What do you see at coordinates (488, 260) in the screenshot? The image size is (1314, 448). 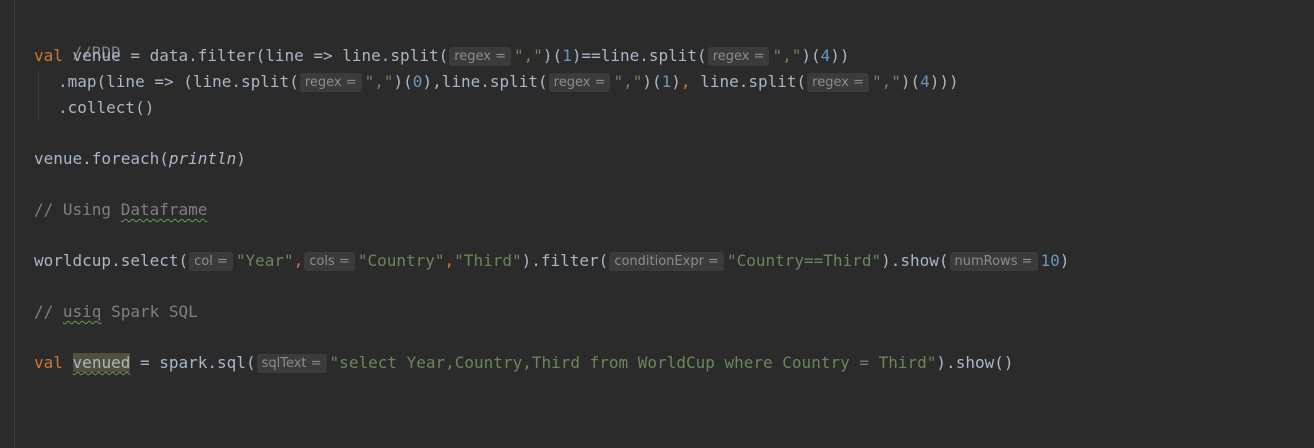 I see `string-literal: "Third"` at bounding box center [488, 260].